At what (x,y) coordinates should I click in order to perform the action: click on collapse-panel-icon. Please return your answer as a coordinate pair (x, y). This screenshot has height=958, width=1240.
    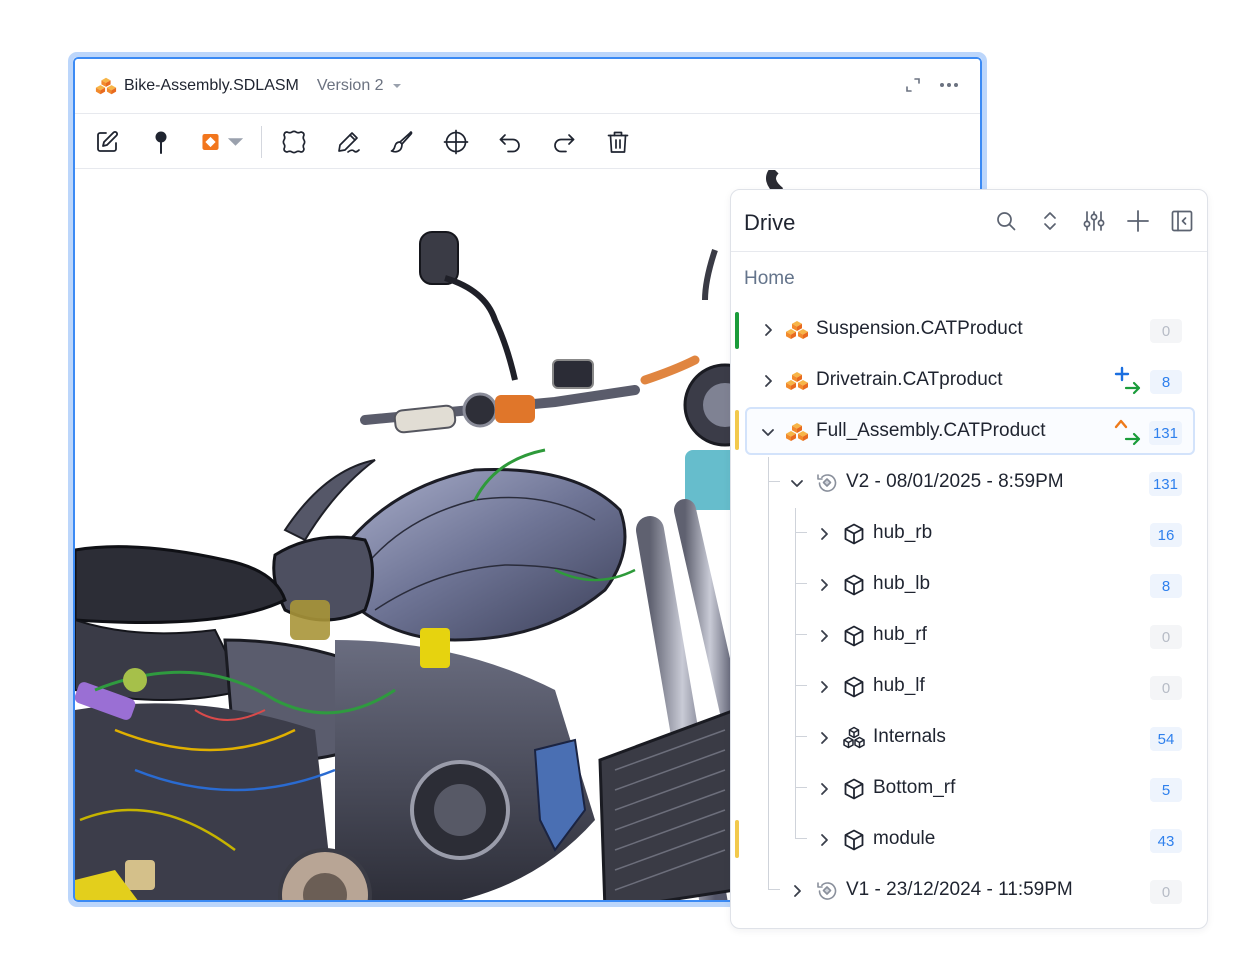
    Looking at the image, I should click on (1182, 221).